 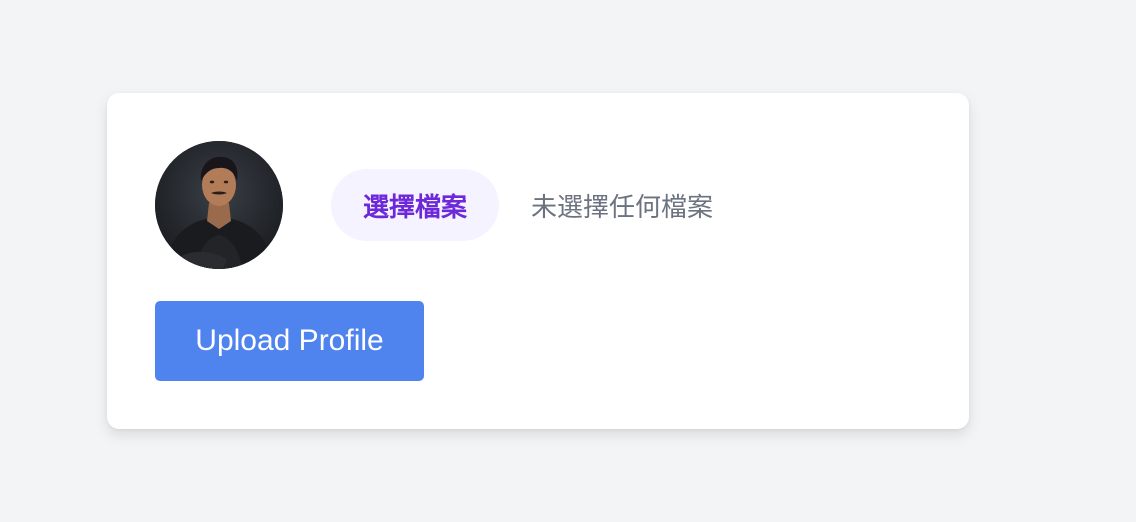 I want to click on choose-file-button: 選擇檔案, so click(x=415, y=205).